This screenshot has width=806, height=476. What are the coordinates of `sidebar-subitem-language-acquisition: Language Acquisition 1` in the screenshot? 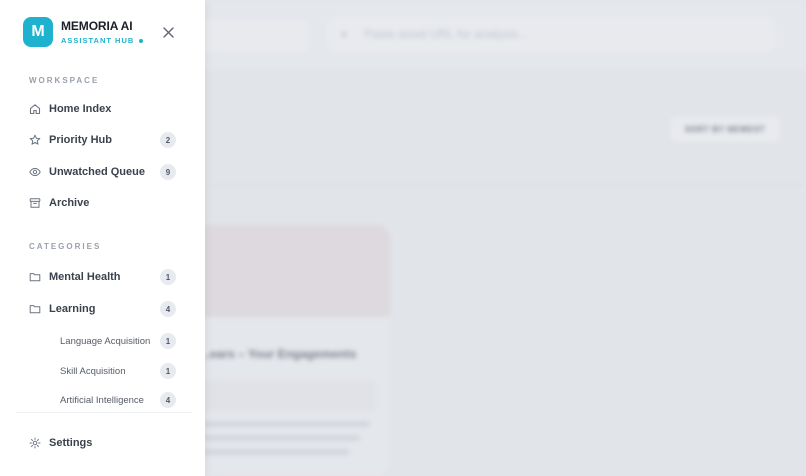 It's located at (104, 341).